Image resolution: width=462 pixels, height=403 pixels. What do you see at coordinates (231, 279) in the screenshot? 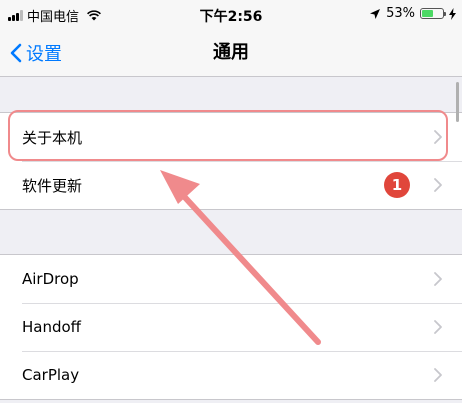
I see `row-airdrop: AirDrop` at bounding box center [231, 279].